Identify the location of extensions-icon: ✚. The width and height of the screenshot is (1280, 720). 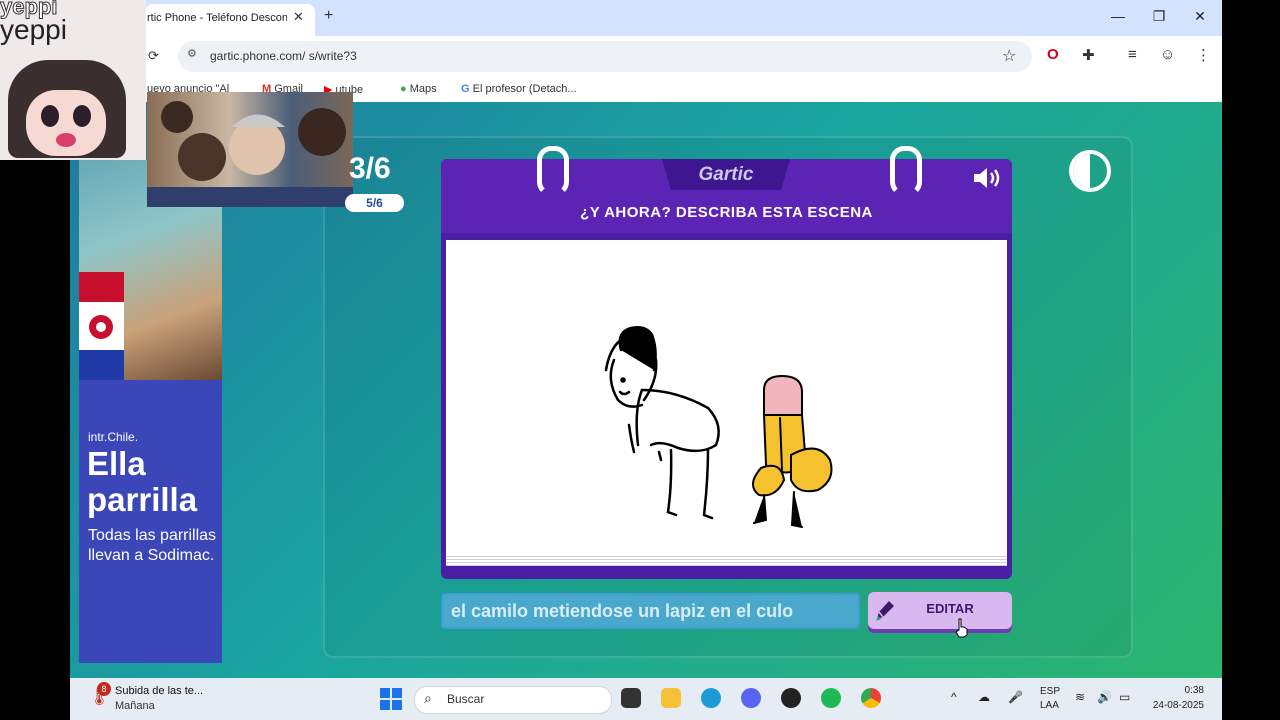
(1088, 55).